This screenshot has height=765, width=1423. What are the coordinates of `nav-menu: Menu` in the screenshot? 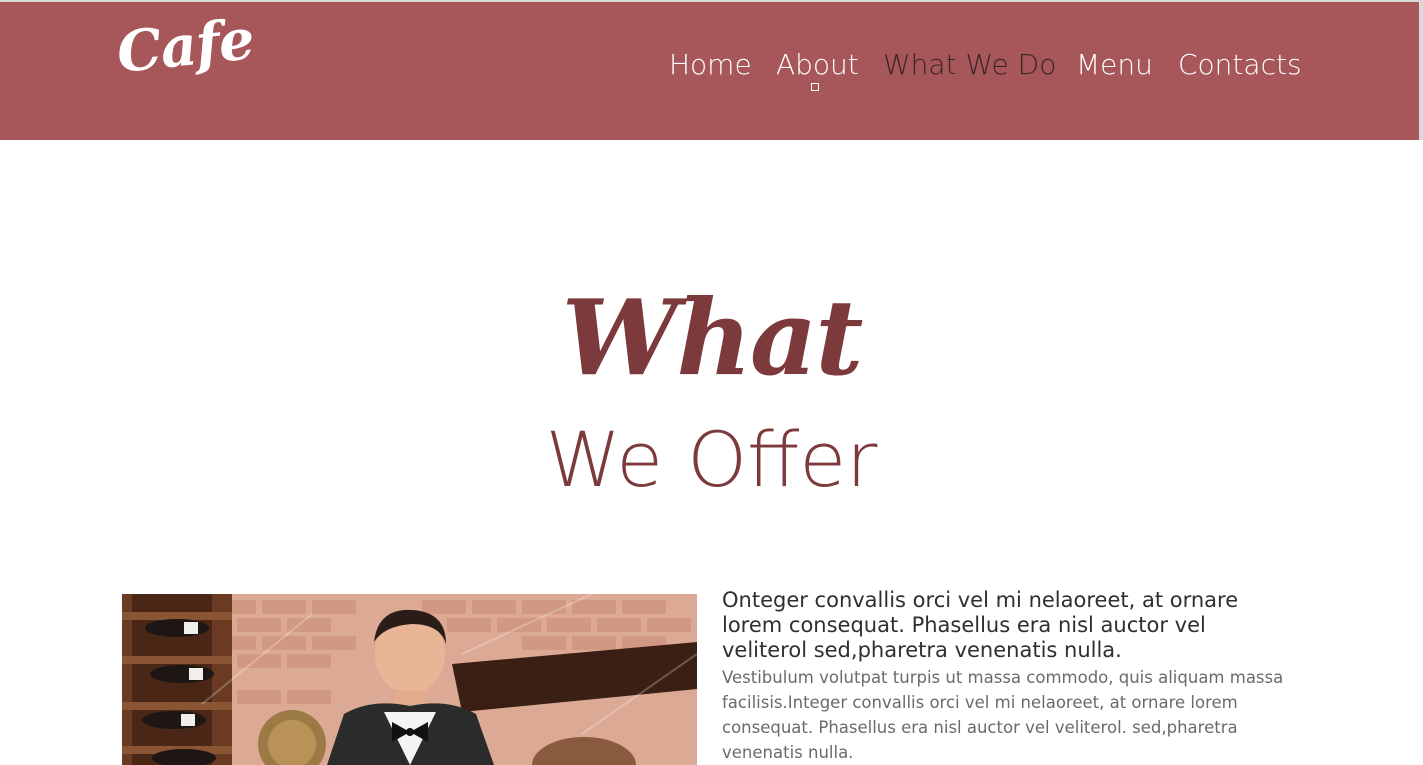 It's located at (1114, 65).